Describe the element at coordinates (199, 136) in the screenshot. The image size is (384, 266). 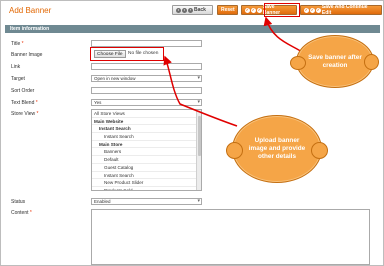
I see `scrollbar-thumb` at that location.